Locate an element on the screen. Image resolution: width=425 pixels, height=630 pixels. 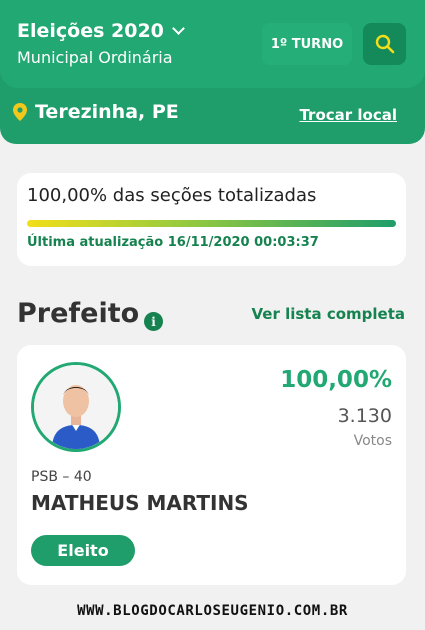
progress-bar is located at coordinates (211, 223).